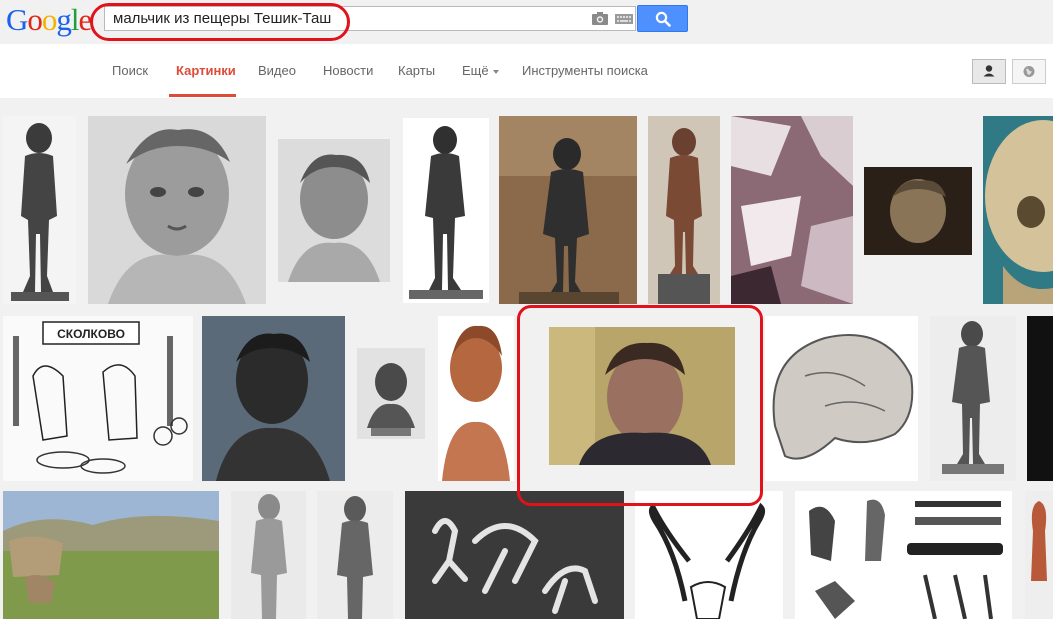 This screenshot has height=619, width=1053. I want to click on logo-letter: e, so click(85, 19).